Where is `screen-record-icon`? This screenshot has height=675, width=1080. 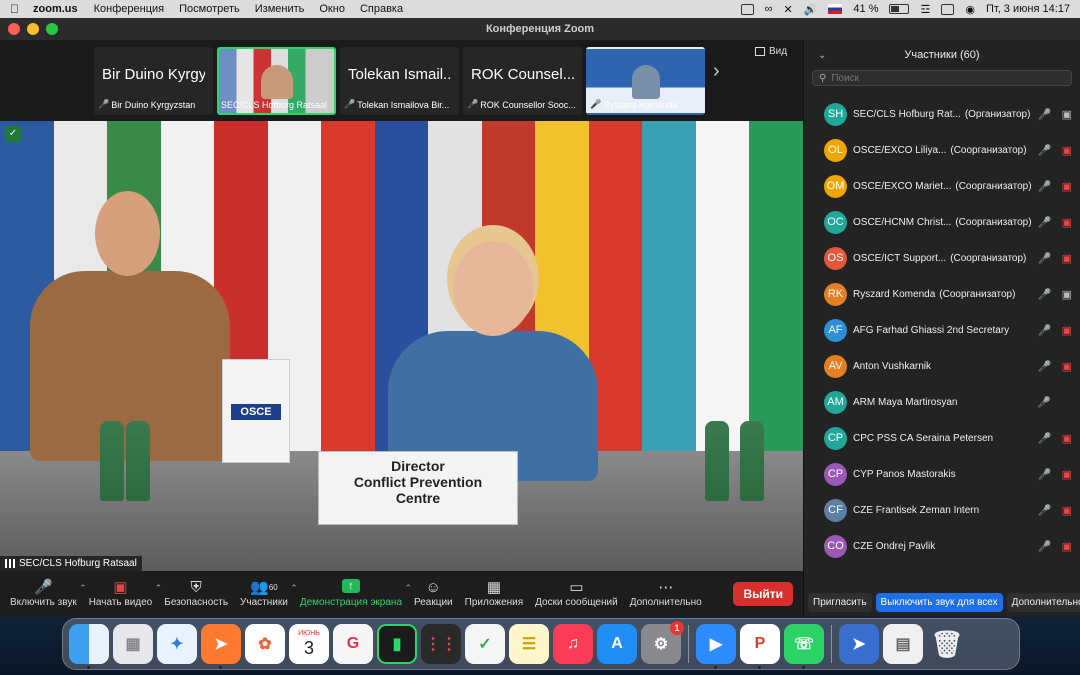
screen-record-icon is located at coordinates (747, 9).